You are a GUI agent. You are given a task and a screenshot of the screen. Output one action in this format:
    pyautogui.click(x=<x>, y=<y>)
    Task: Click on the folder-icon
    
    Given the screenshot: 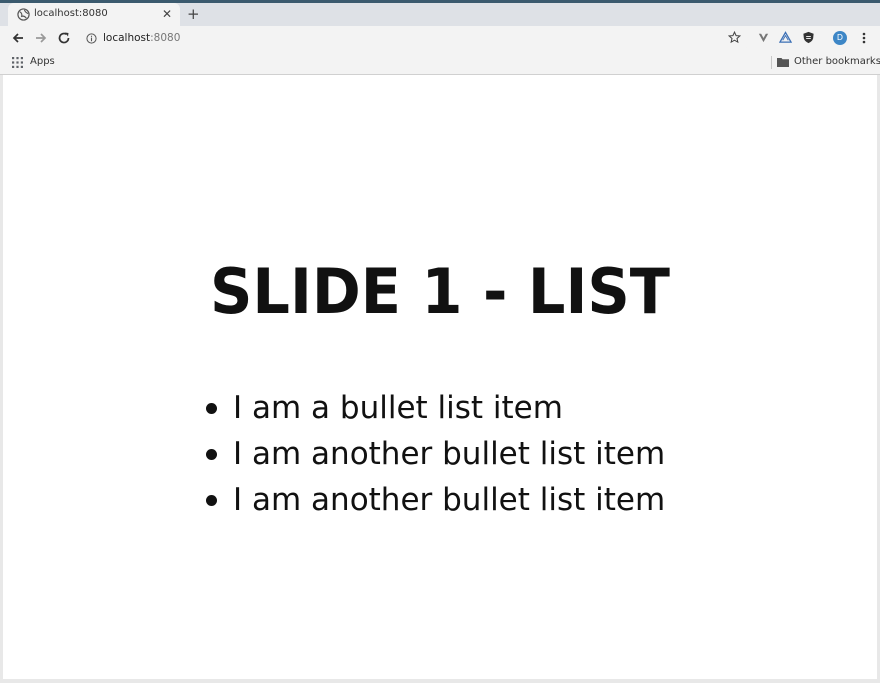 What is the action you would take?
    pyautogui.click(x=783, y=62)
    